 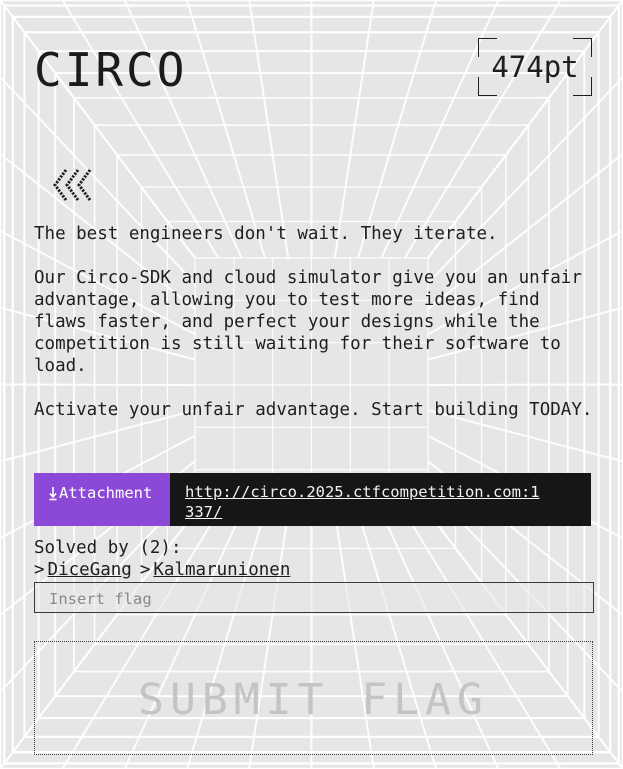 What do you see at coordinates (90, 570) in the screenshot?
I see `solver-link: DiceGang` at bounding box center [90, 570].